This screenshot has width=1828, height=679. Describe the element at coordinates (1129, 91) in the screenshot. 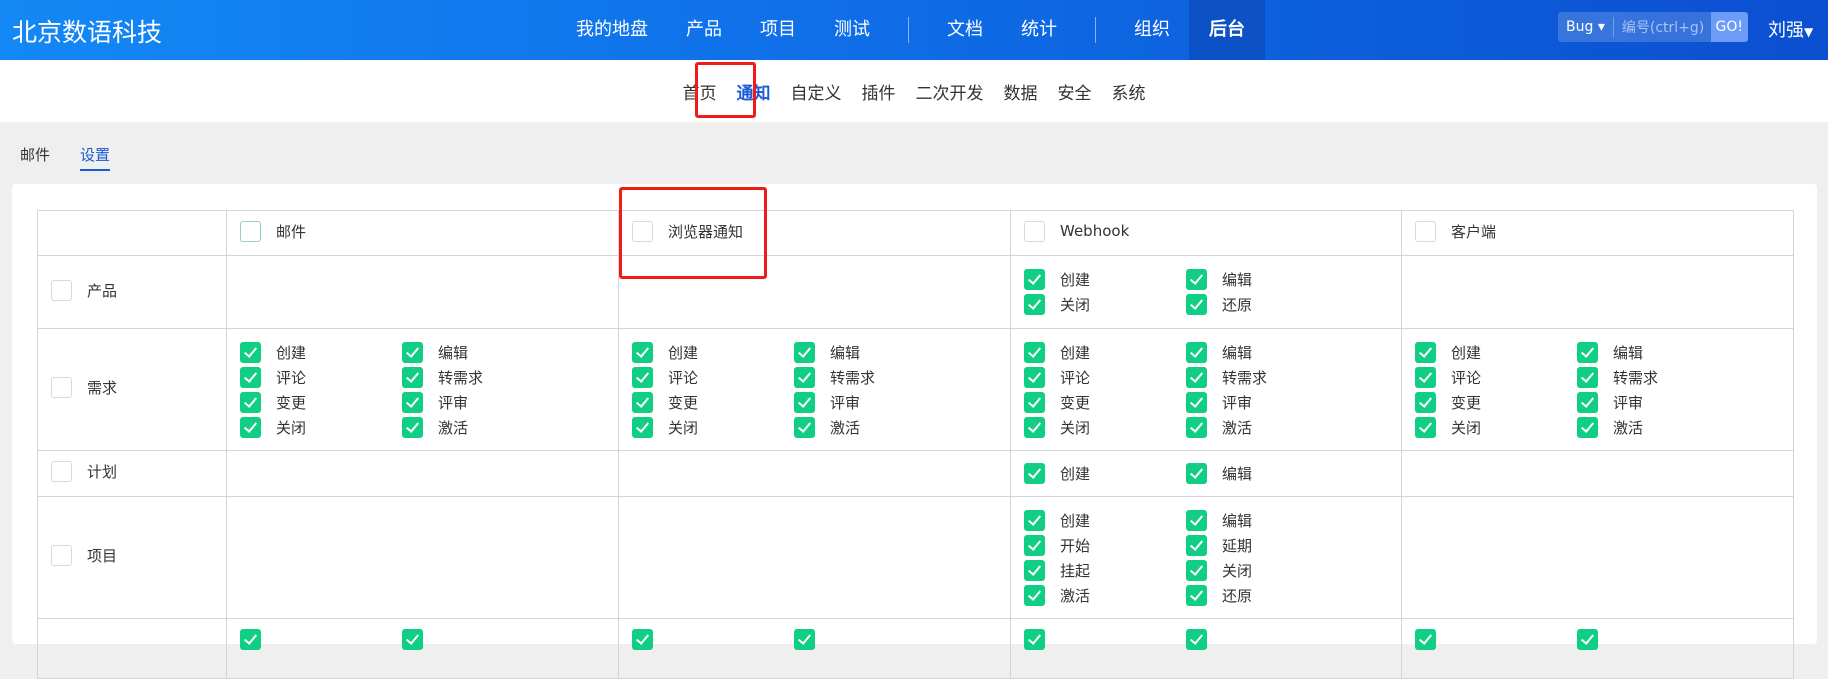

I see `subnav-system: 系统` at that location.